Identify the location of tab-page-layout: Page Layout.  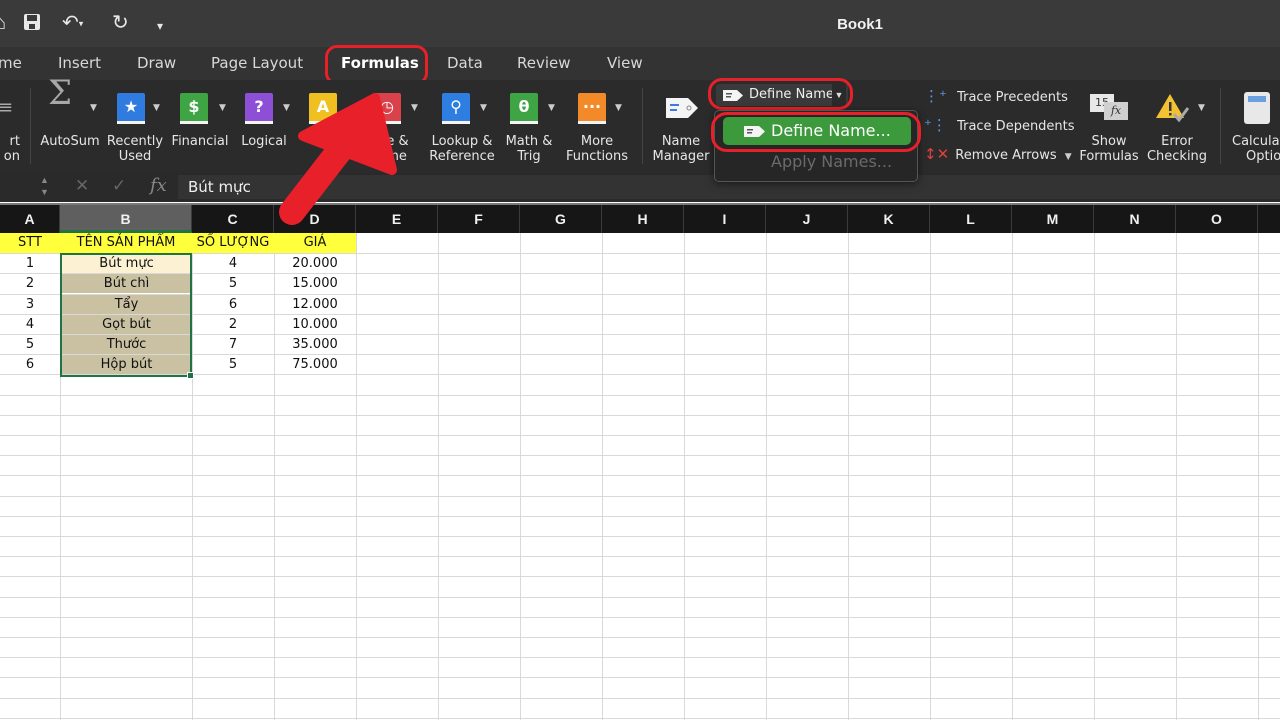
(257, 63).